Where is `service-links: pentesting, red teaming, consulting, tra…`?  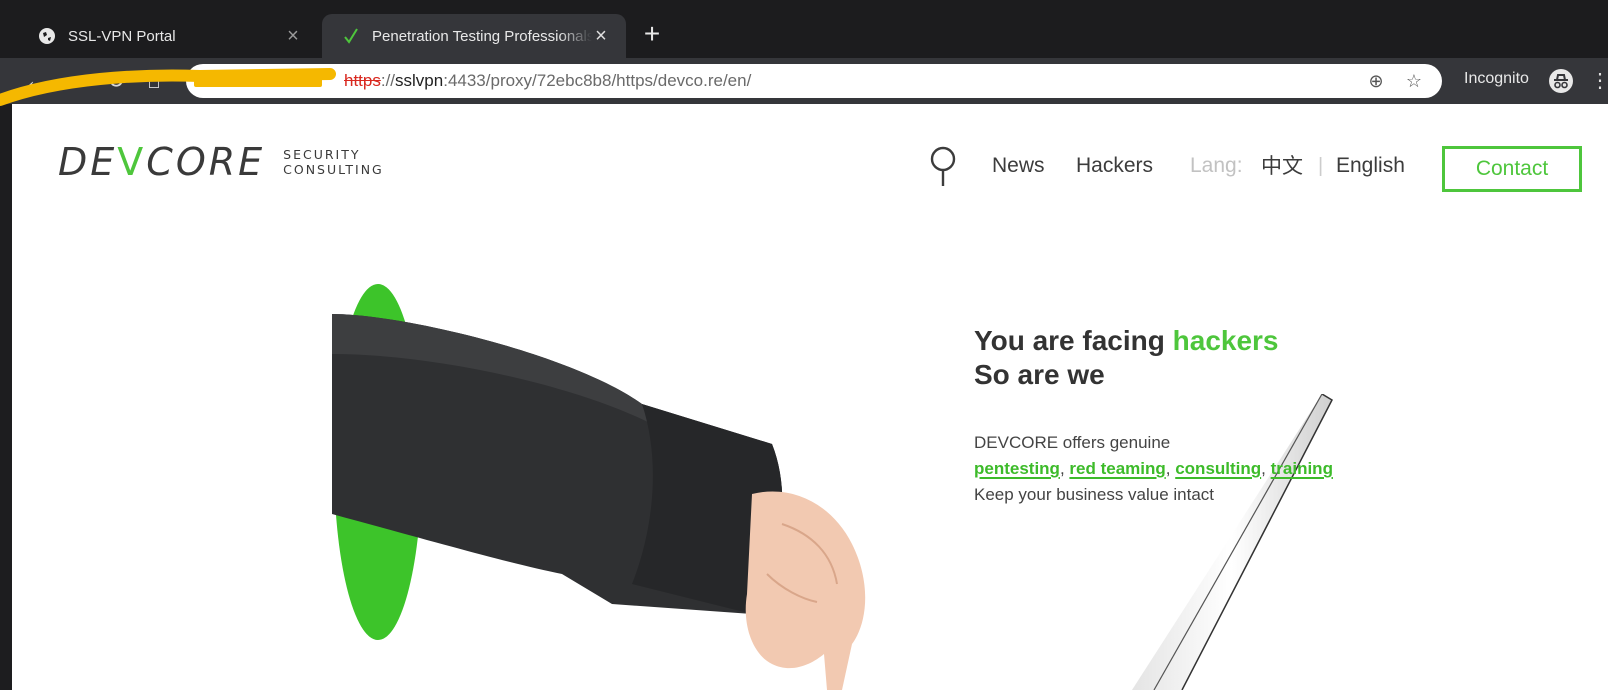 service-links: pentesting, red teaming, consulting, tra… is located at coordinates (1153, 468).